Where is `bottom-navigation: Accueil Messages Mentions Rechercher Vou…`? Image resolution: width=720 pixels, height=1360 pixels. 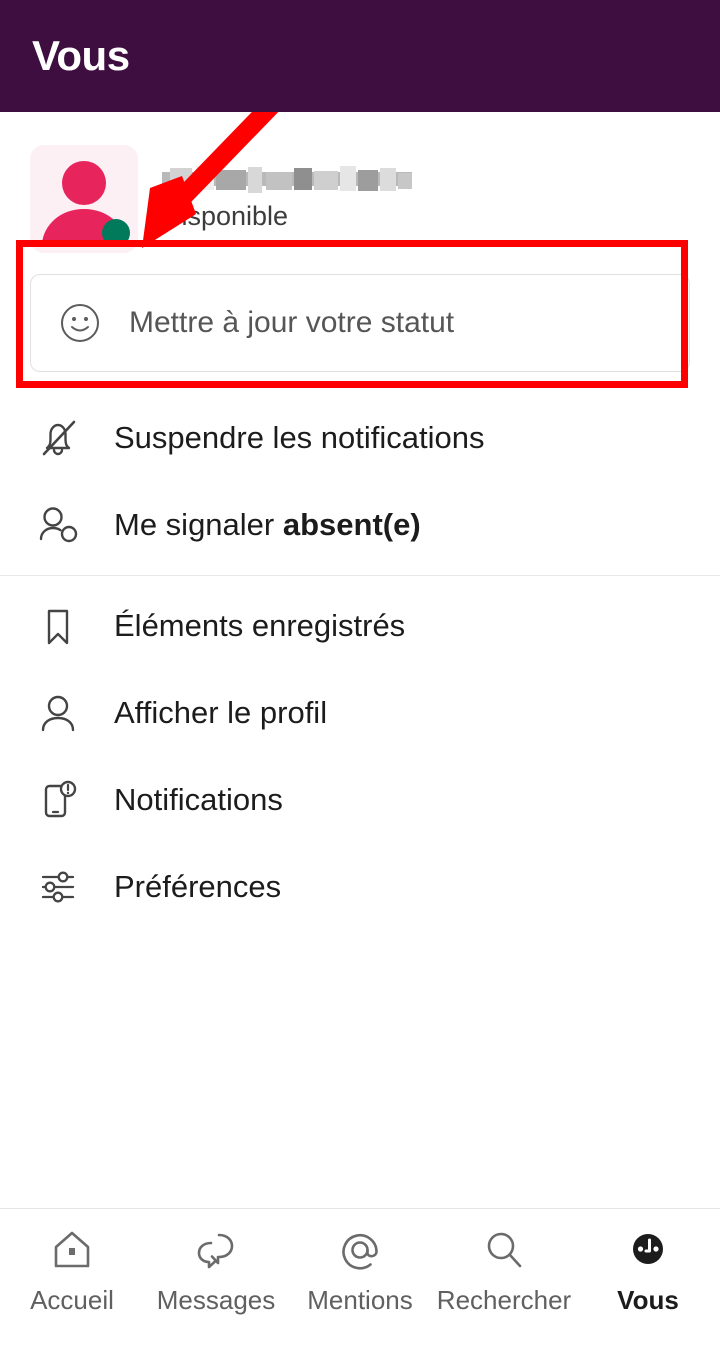 bottom-navigation: Accueil Messages Mentions Rechercher Vou… is located at coordinates (360, 1284).